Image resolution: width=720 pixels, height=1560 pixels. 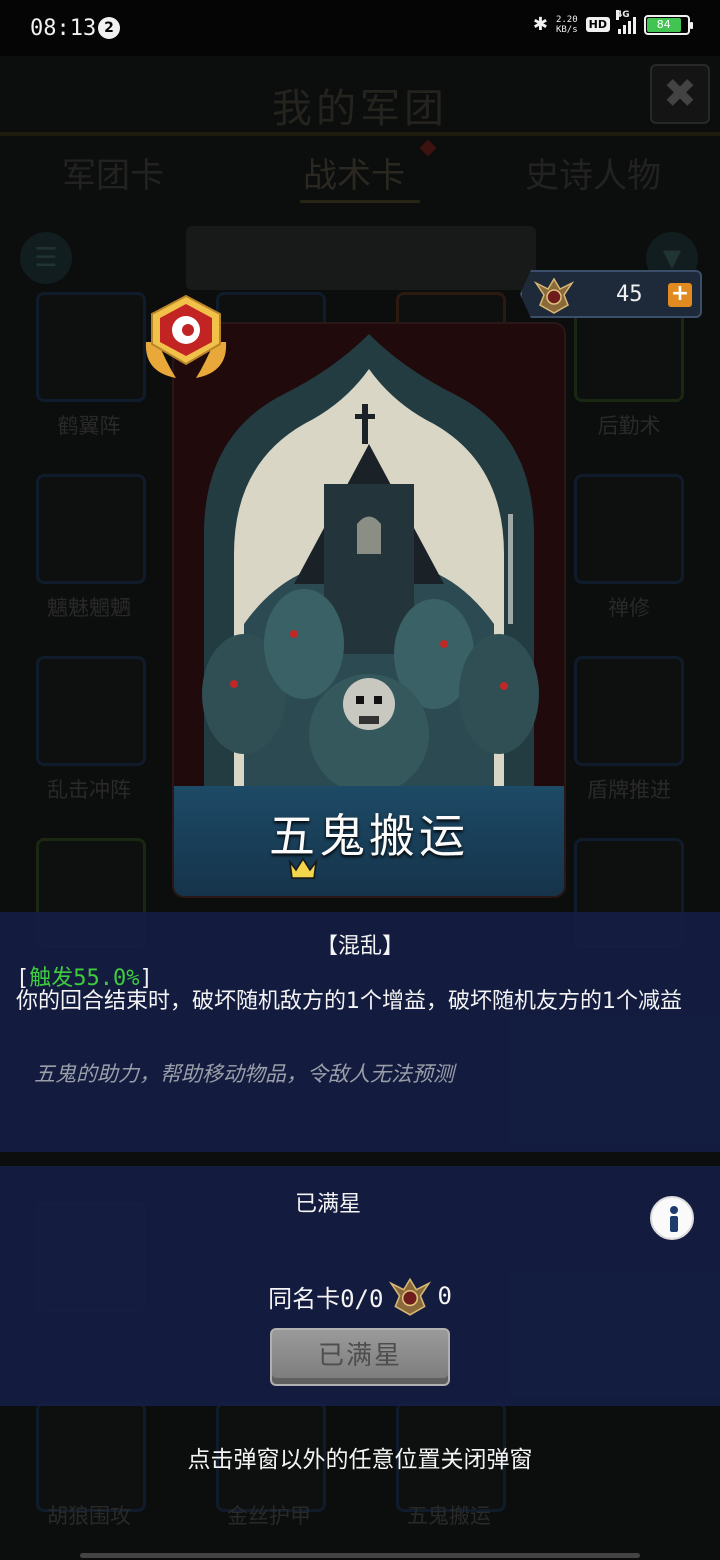 I want to click on bluetooth-icon: ✱, so click(x=540, y=24).